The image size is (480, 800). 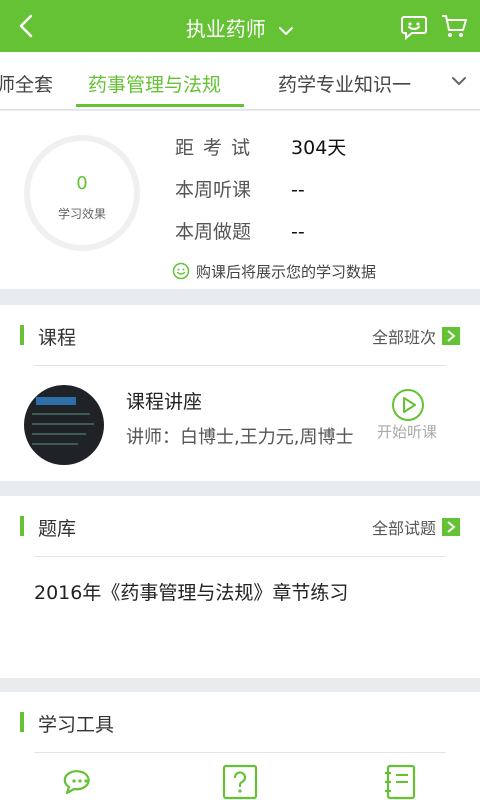 I want to click on purchase-hint: 购课后将展示您的学习数据, so click(x=274, y=271).